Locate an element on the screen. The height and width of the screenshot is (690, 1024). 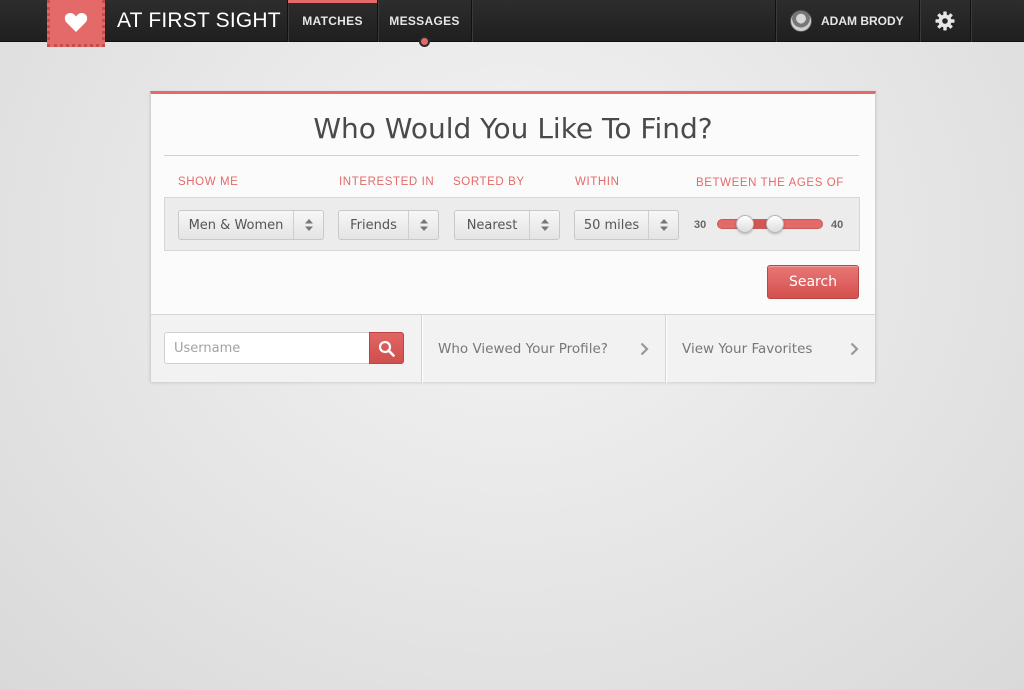
select-value: Men & Women is located at coordinates (236, 225).